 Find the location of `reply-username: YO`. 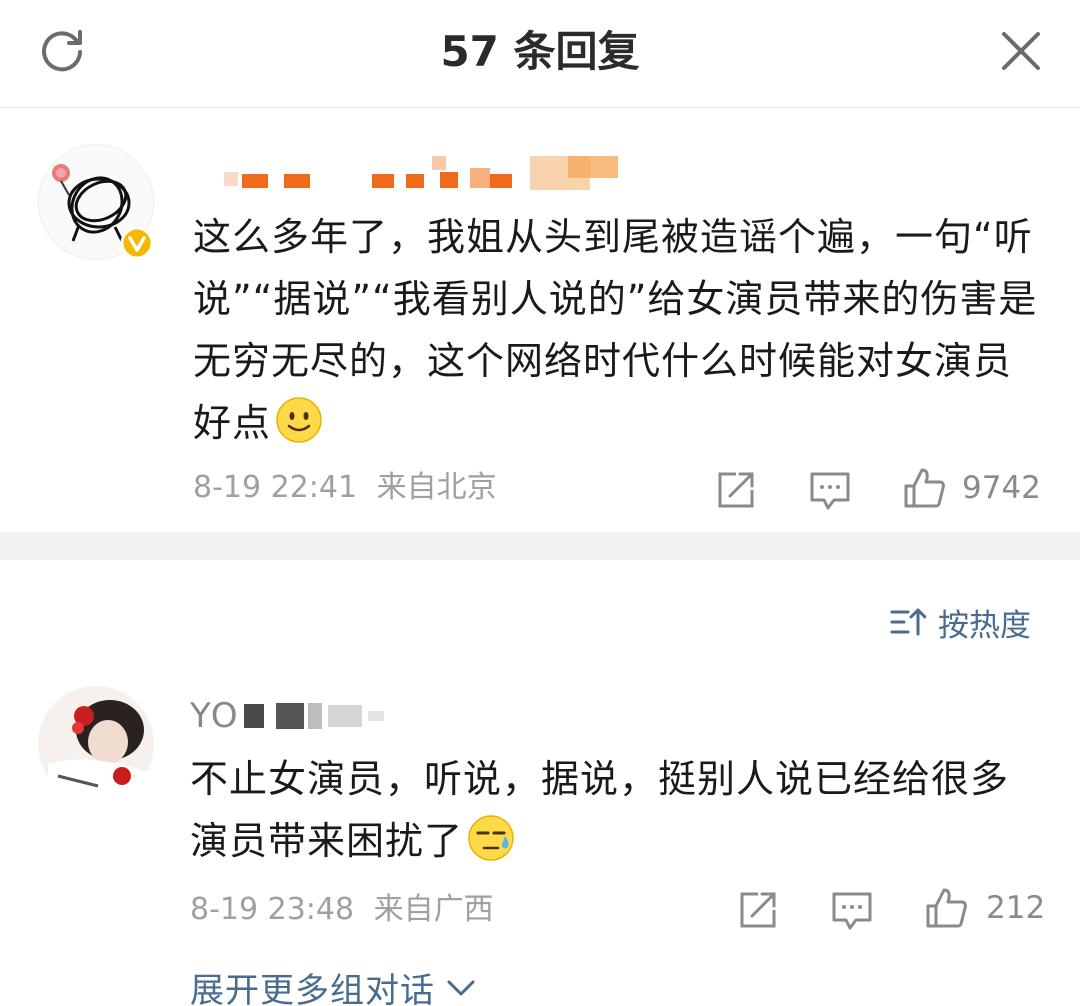

reply-username: YO is located at coordinates (287, 716).